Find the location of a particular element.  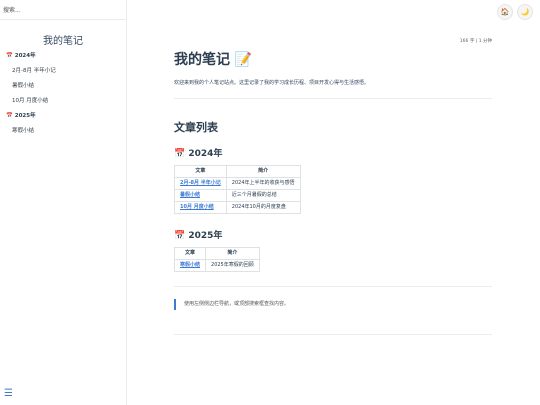

search-bar is located at coordinates (63, 10).